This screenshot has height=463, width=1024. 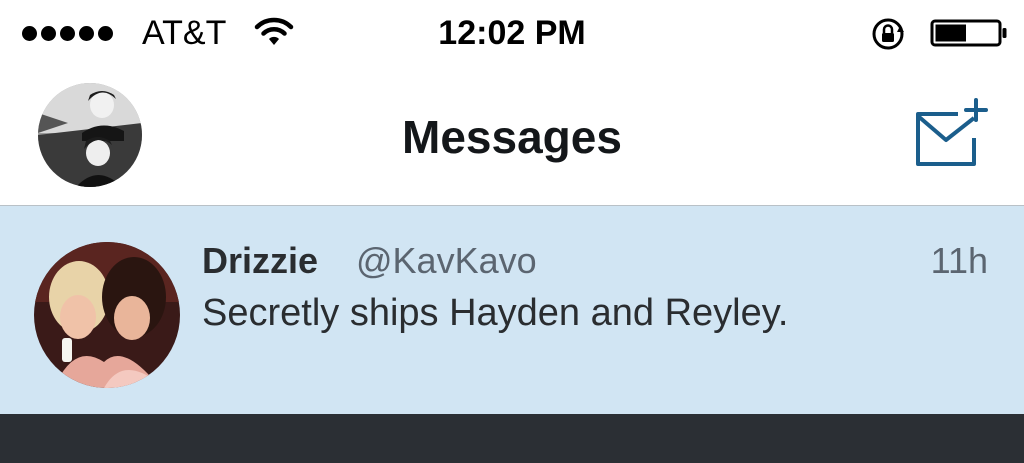 What do you see at coordinates (260, 260) in the screenshot?
I see `conversation-name: Drizzie` at bounding box center [260, 260].